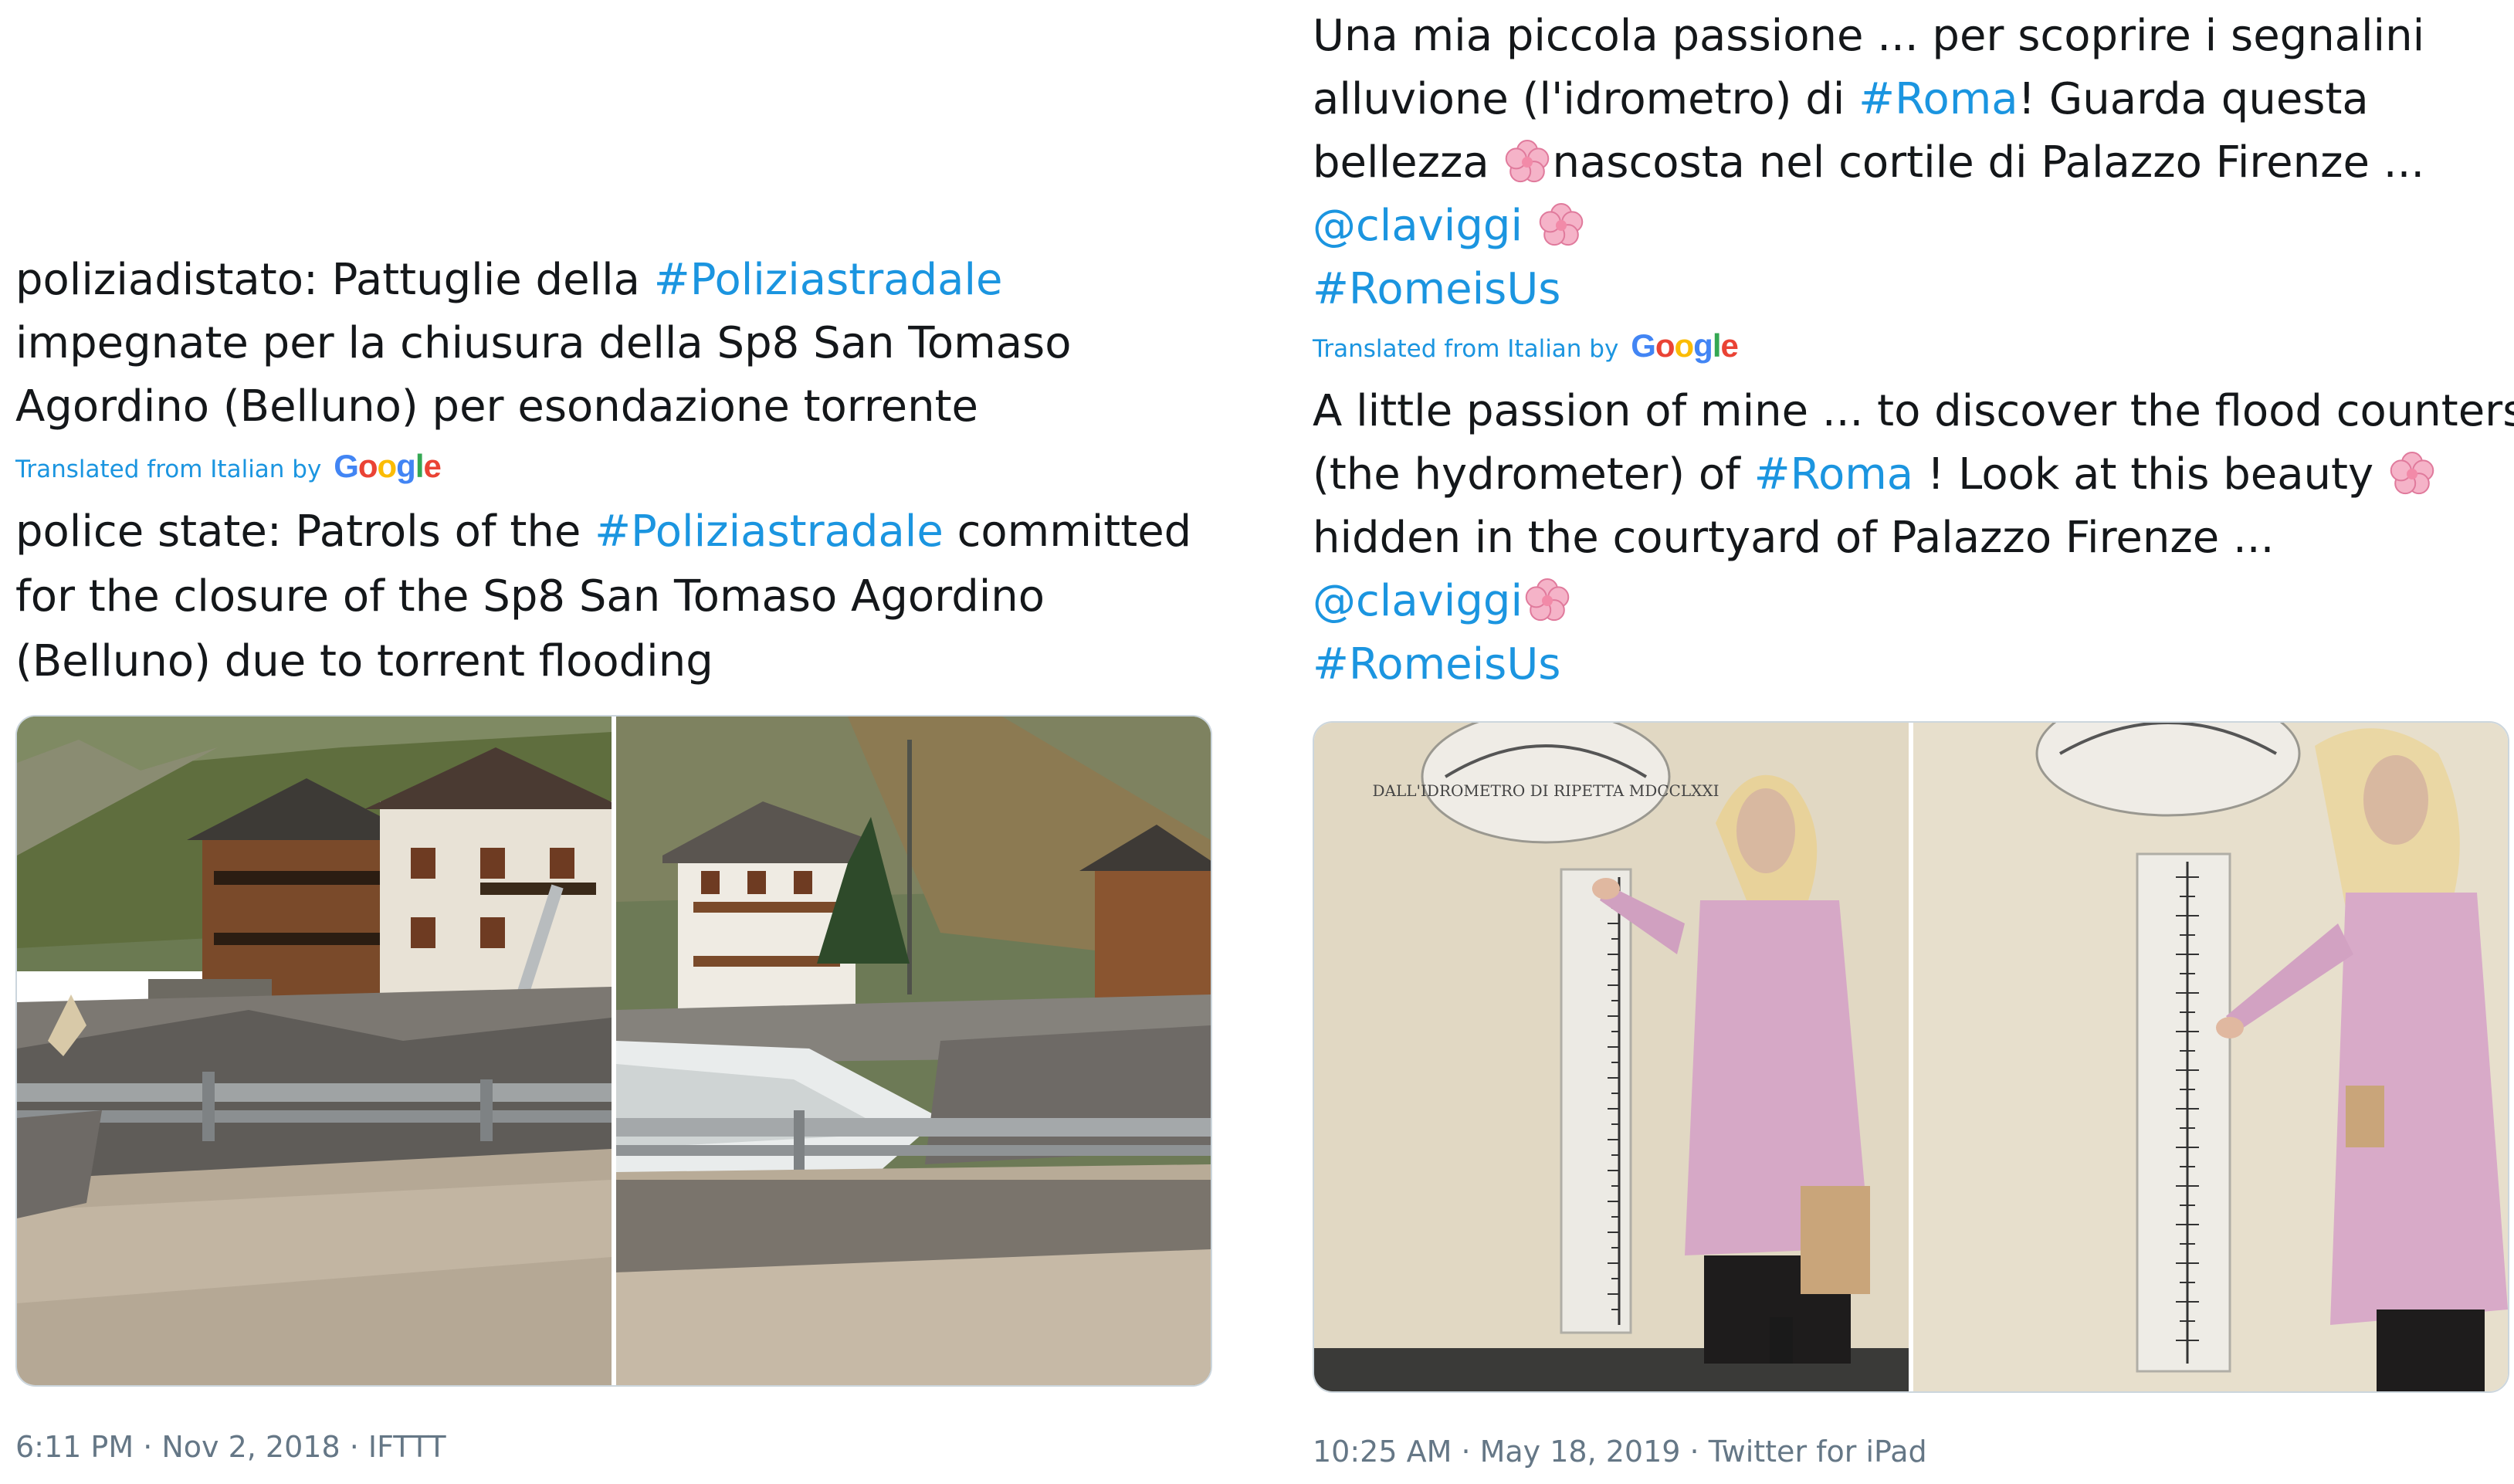 This screenshot has width=2514, height=1484. I want to click on tweet-text-span: ! Look at this beauty, so click(2150, 474).